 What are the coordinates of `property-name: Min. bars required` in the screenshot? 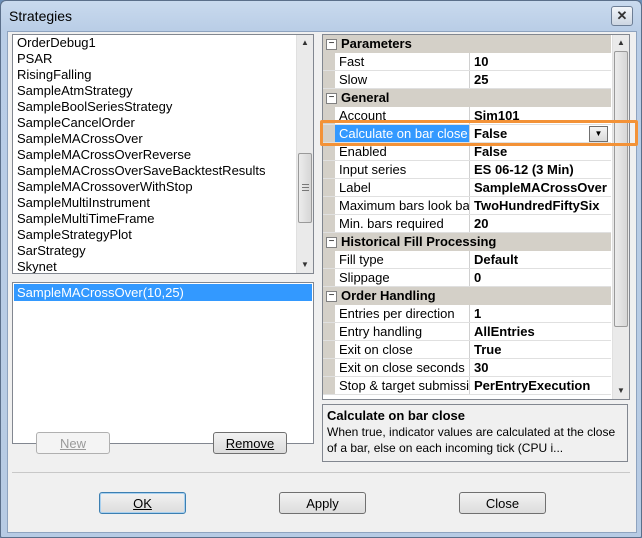 It's located at (402, 223).